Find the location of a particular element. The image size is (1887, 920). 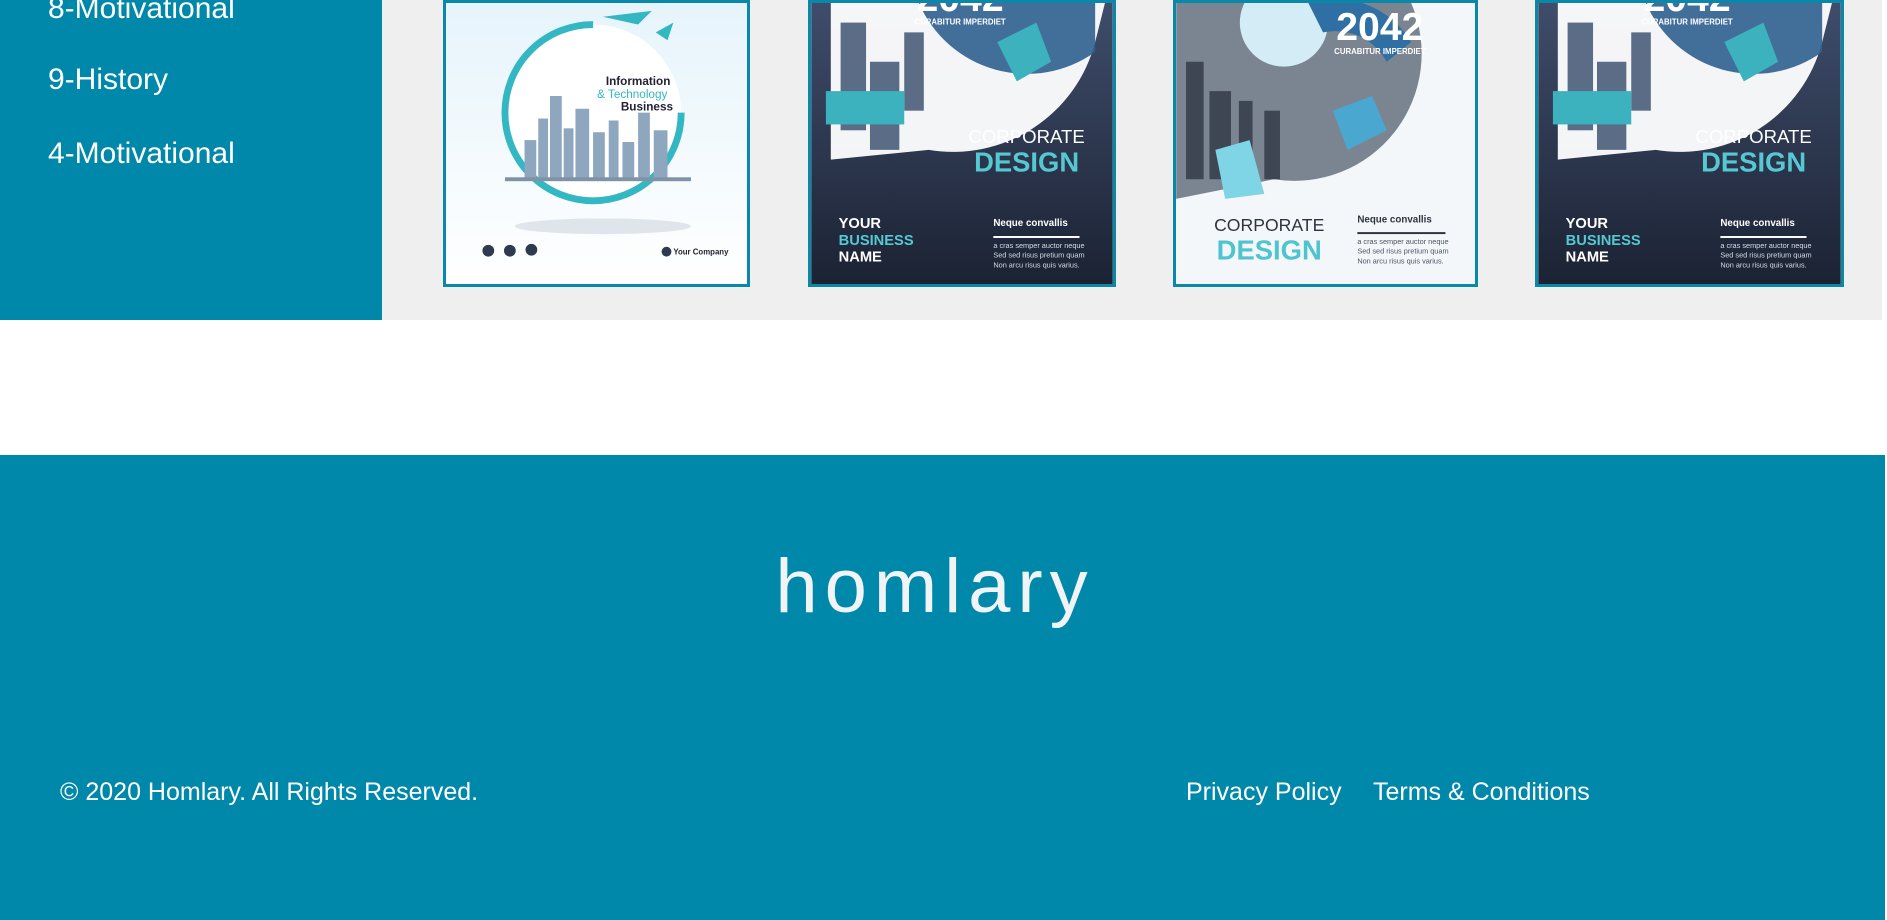

cover-year: 2042 is located at coordinates (1379, 27).